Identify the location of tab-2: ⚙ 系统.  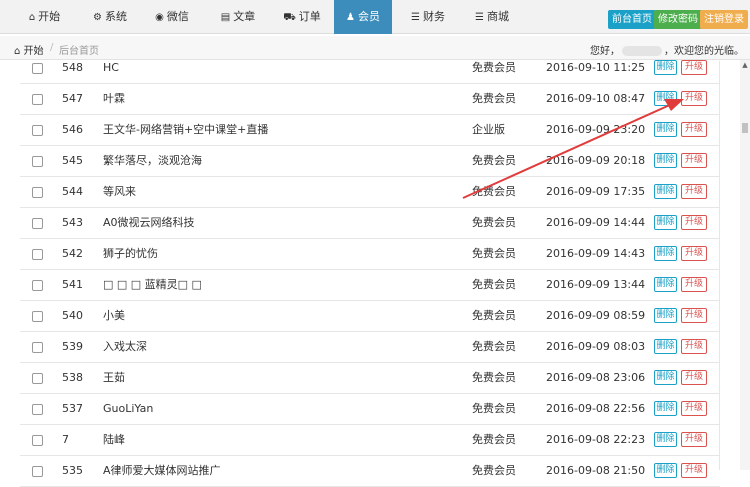
(110, 17).